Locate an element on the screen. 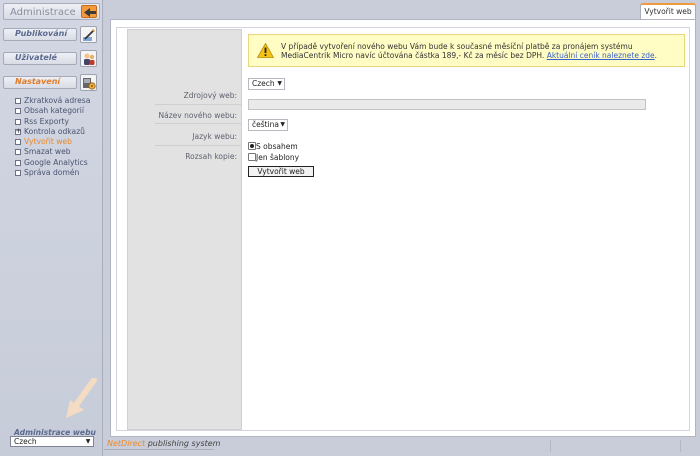 The image size is (700, 456). menu-item-rss-exporty: Rss Exporty is located at coordinates (52, 122).